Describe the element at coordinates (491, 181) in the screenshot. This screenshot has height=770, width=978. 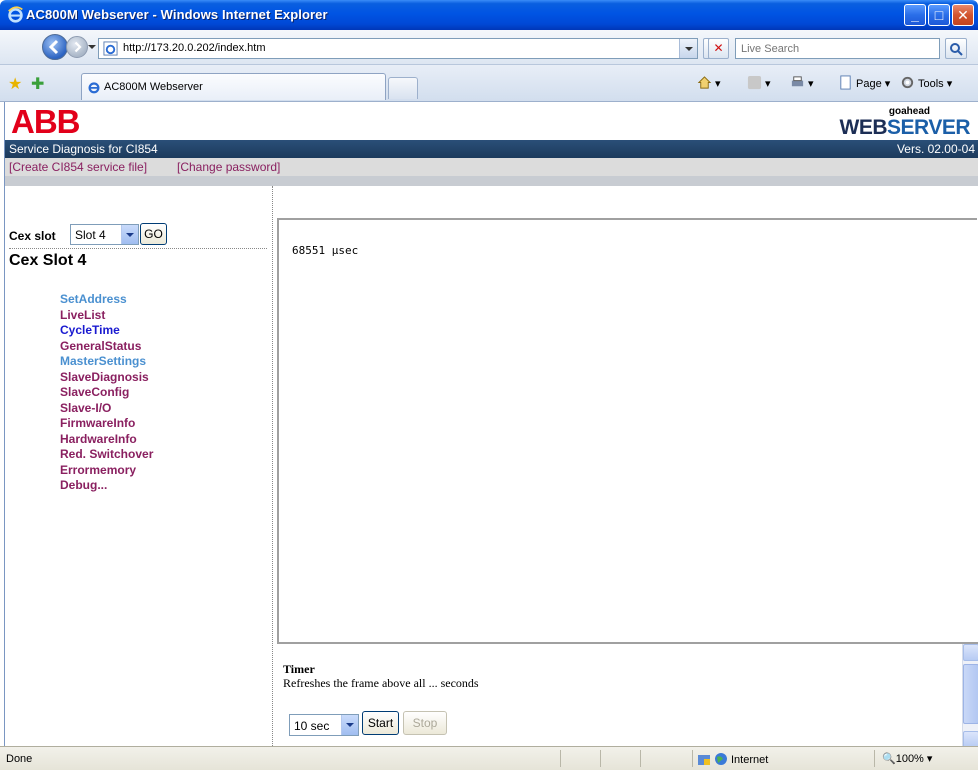
I see `divider-strip` at that location.